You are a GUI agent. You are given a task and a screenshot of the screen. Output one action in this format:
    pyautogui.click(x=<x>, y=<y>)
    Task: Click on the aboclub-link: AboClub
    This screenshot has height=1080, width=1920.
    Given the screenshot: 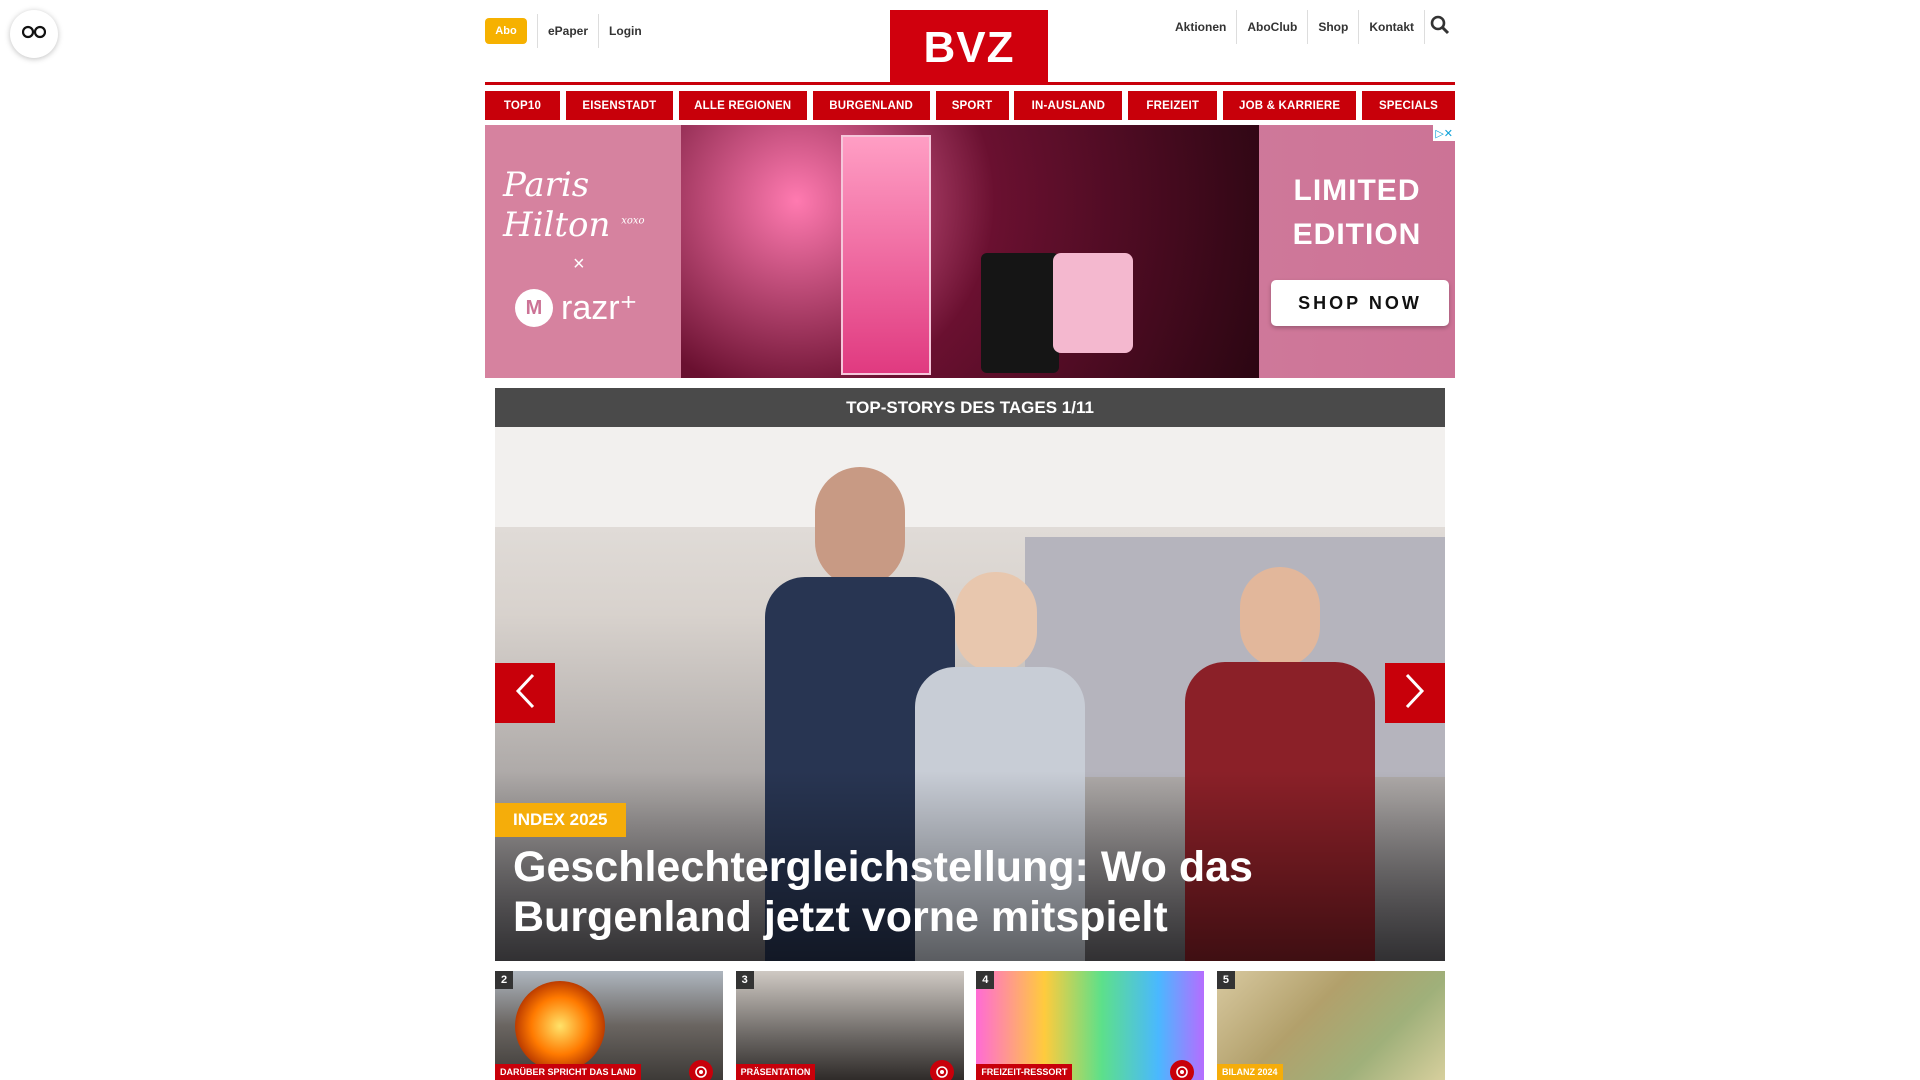 What is the action you would take?
    pyautogui.click(x=1272, y=27)
    